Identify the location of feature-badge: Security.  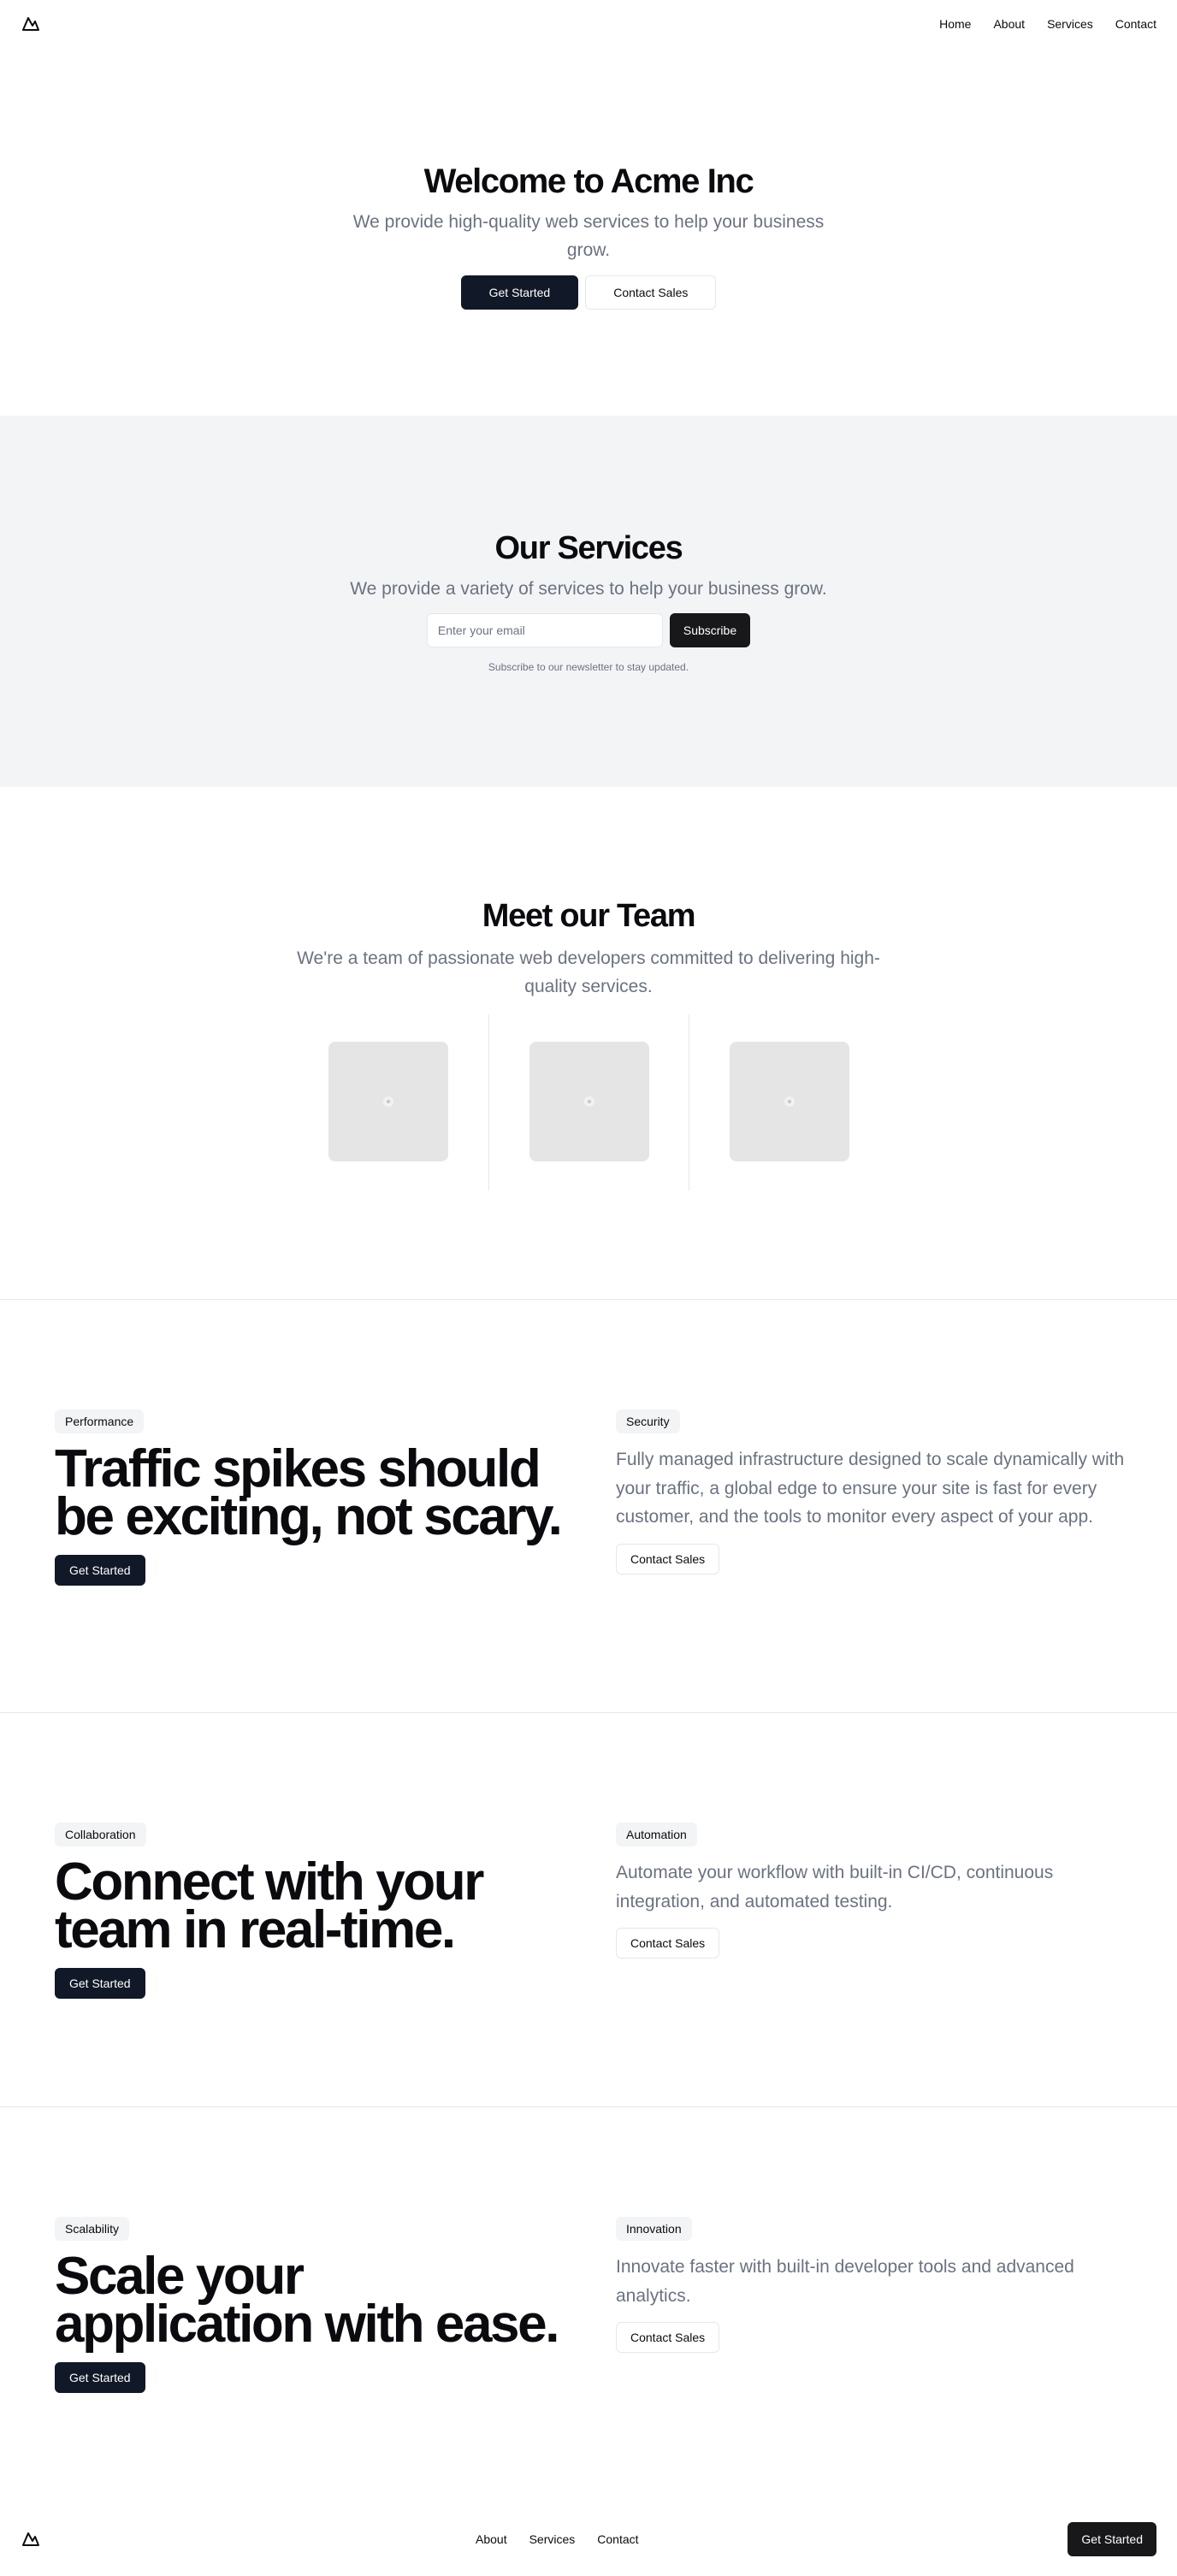
(648, 1421).